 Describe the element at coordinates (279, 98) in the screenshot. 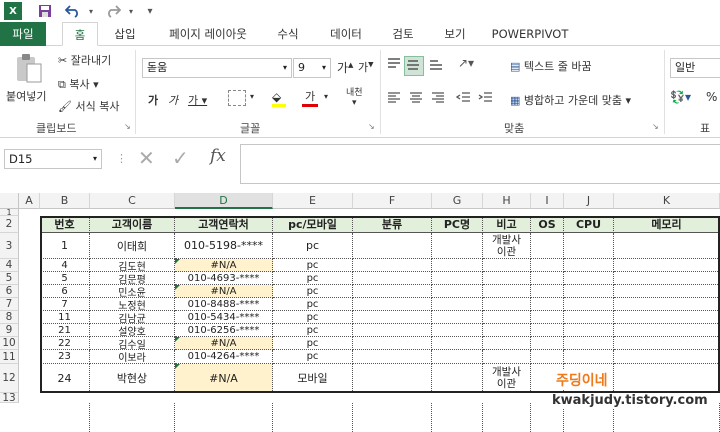

I see `fill-color-button: ⬙` at that location.